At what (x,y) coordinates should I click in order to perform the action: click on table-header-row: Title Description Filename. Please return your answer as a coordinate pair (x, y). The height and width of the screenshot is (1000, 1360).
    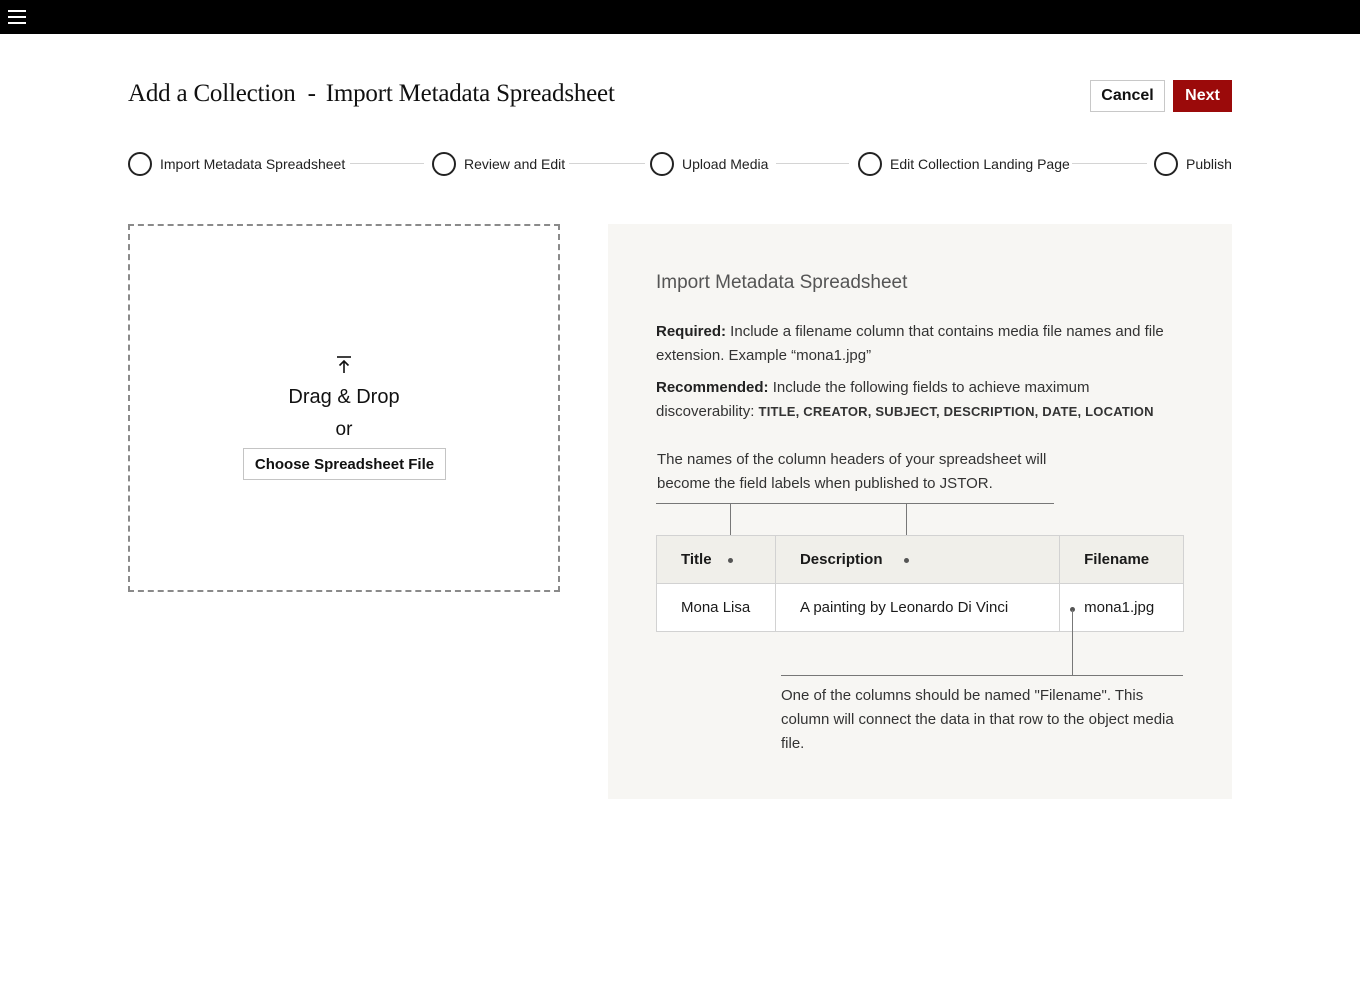
    Looking at the image, I should click on (920, 559).